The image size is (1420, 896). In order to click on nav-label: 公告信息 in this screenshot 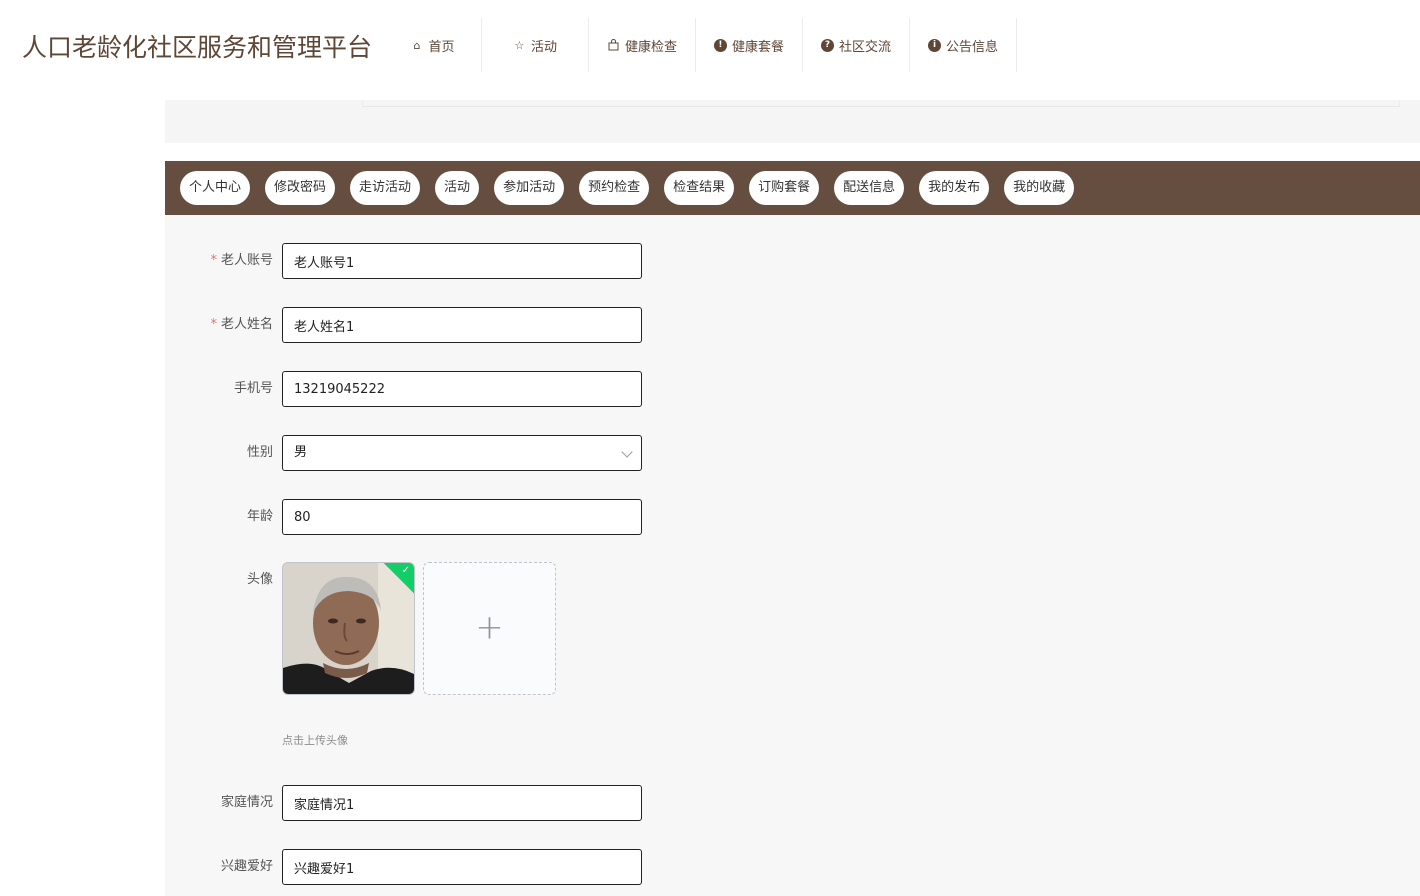, I will do `click(971, 47)`.